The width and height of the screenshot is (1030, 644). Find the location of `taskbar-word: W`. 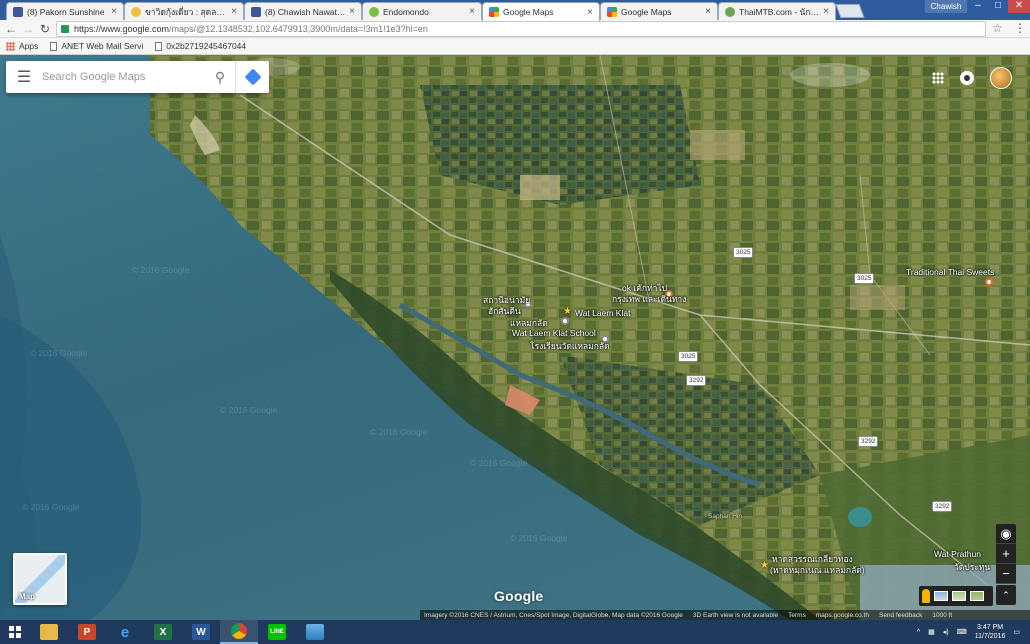

taskbar-word: W is located at coordinates (201, 632).